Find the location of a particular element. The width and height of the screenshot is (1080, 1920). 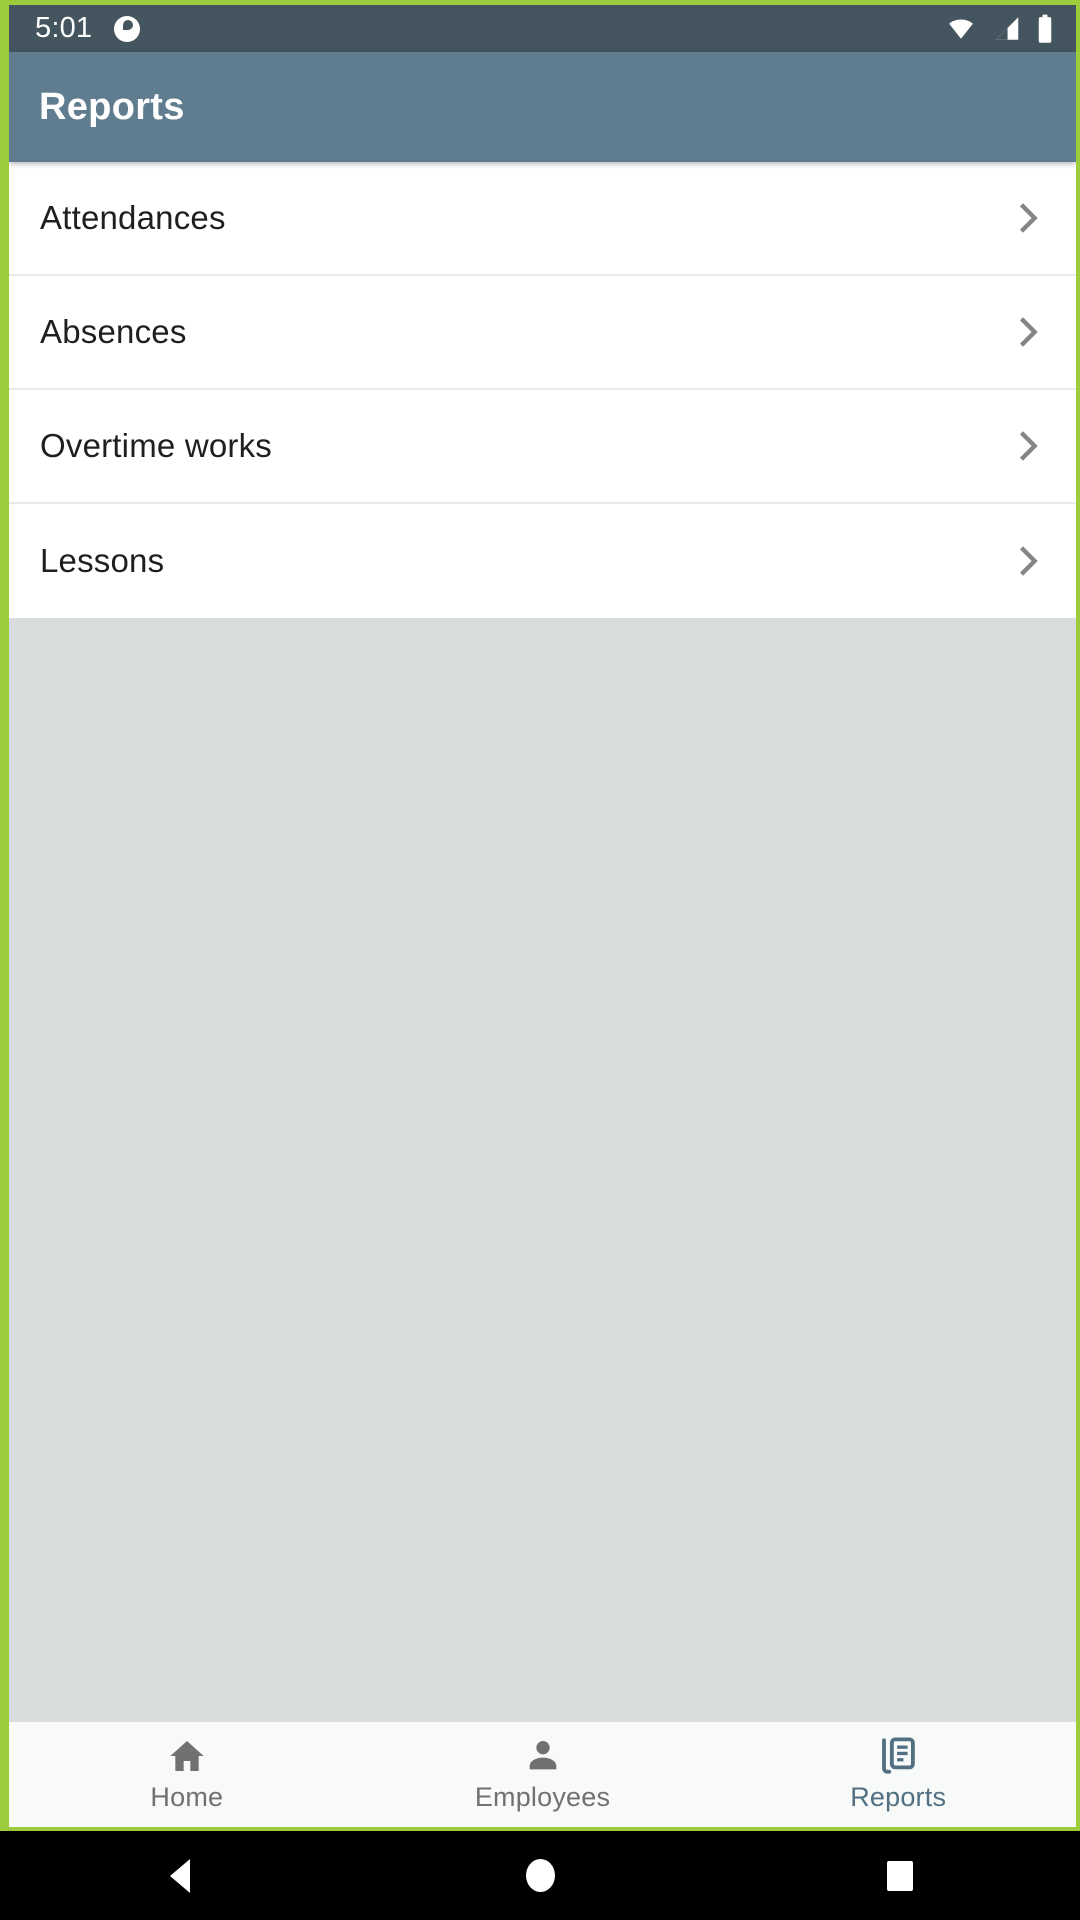

nav-item-label: Employees is located at coordinates (542, 1797).